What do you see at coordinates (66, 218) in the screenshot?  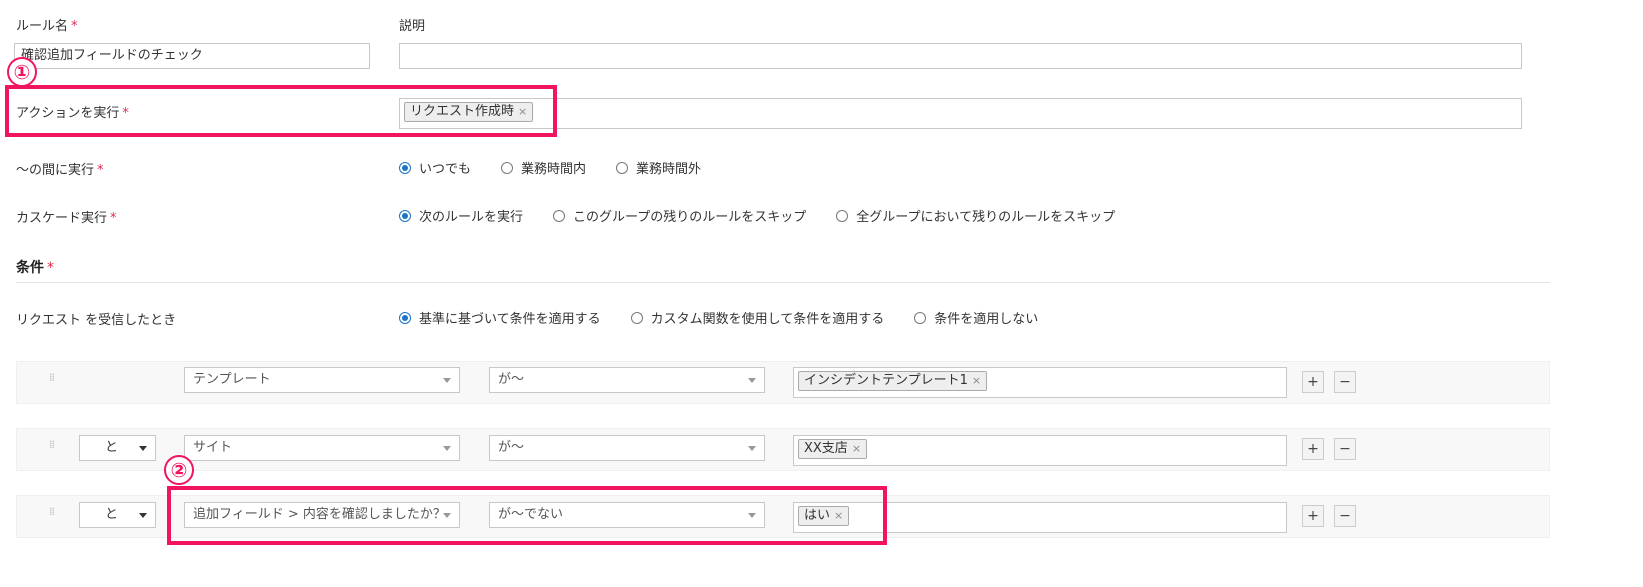 I see `cascade-label: カスケード実行 *` at bounding box center [66, 218].